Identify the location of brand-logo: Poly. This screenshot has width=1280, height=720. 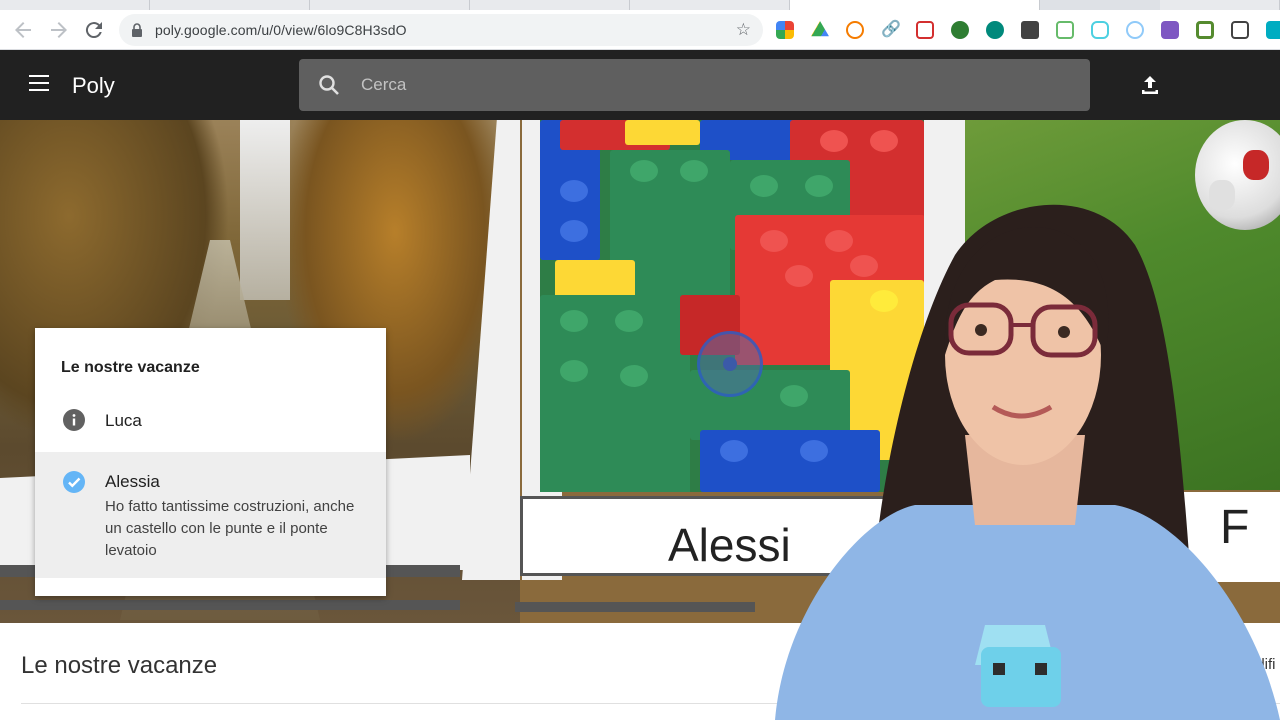
(93, 86).